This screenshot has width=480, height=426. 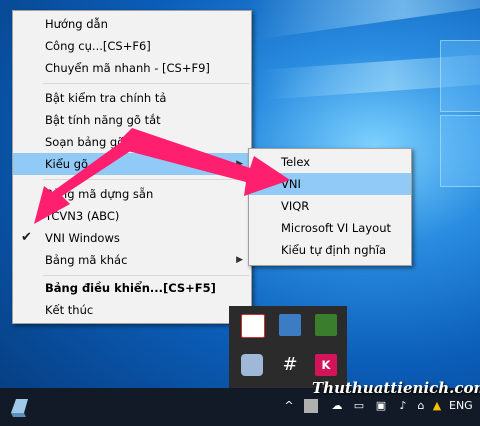 What do you see at coordinates (326, 325) in the screenshot?
I see `nvidia-icon` at bounding box center [326, 325].